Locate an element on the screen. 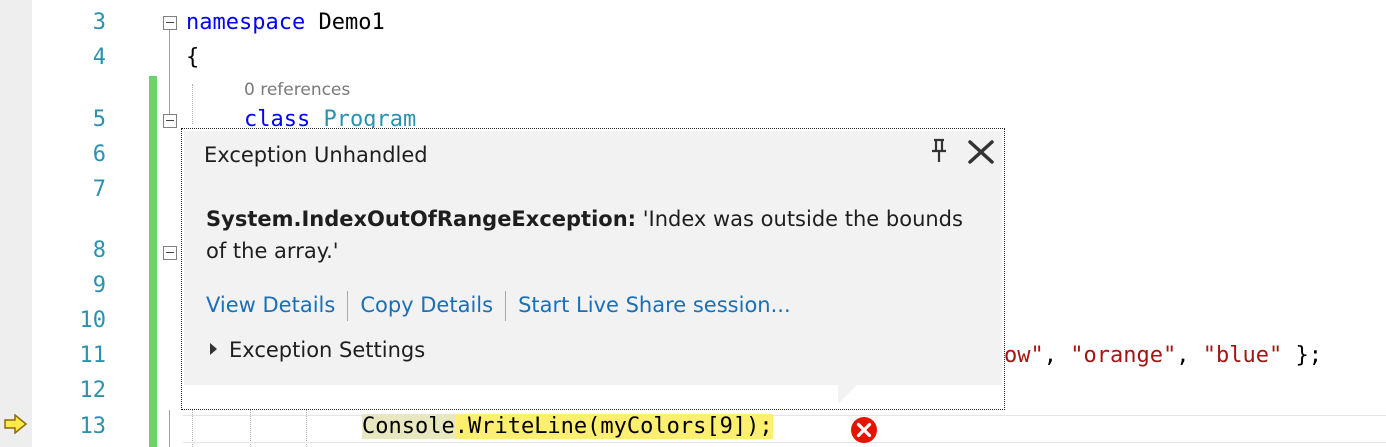 The image size is (1386, 447). type-name: Program is located at coordinates (370, 117).